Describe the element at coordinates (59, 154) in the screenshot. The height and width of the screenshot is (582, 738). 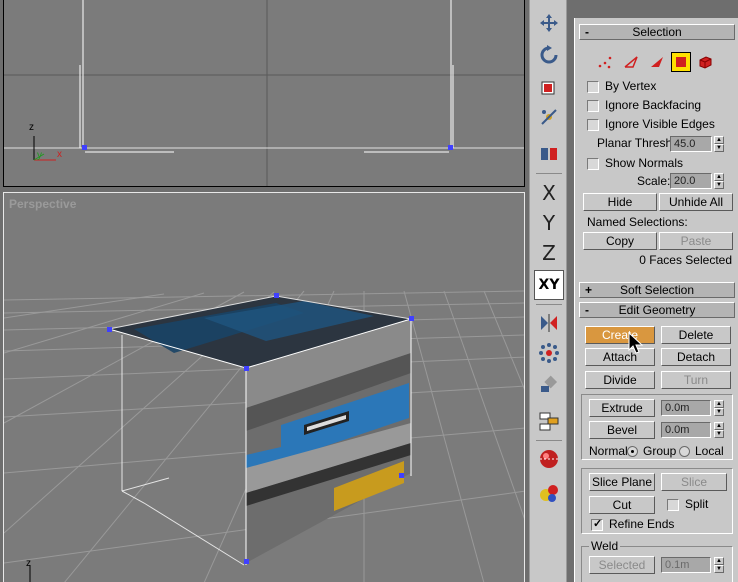
I see `axis-x-label: x` at that location.